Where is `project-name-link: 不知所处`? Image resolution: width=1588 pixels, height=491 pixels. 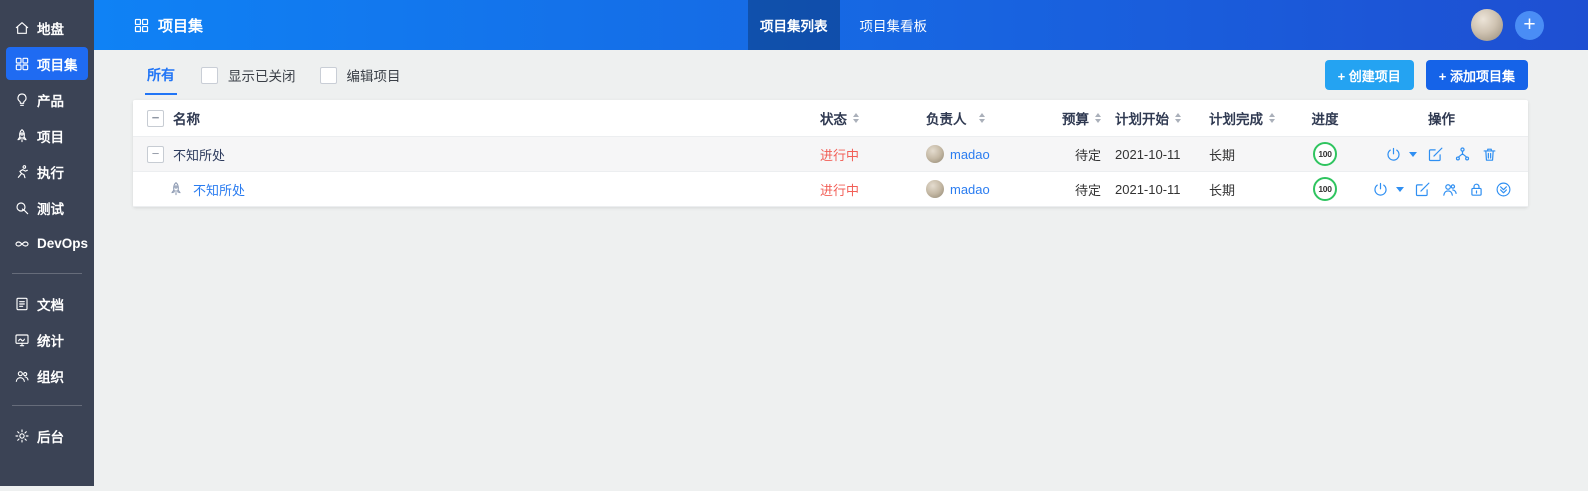 project-name-link: 不知所处 is located at coordinates (219, 189).